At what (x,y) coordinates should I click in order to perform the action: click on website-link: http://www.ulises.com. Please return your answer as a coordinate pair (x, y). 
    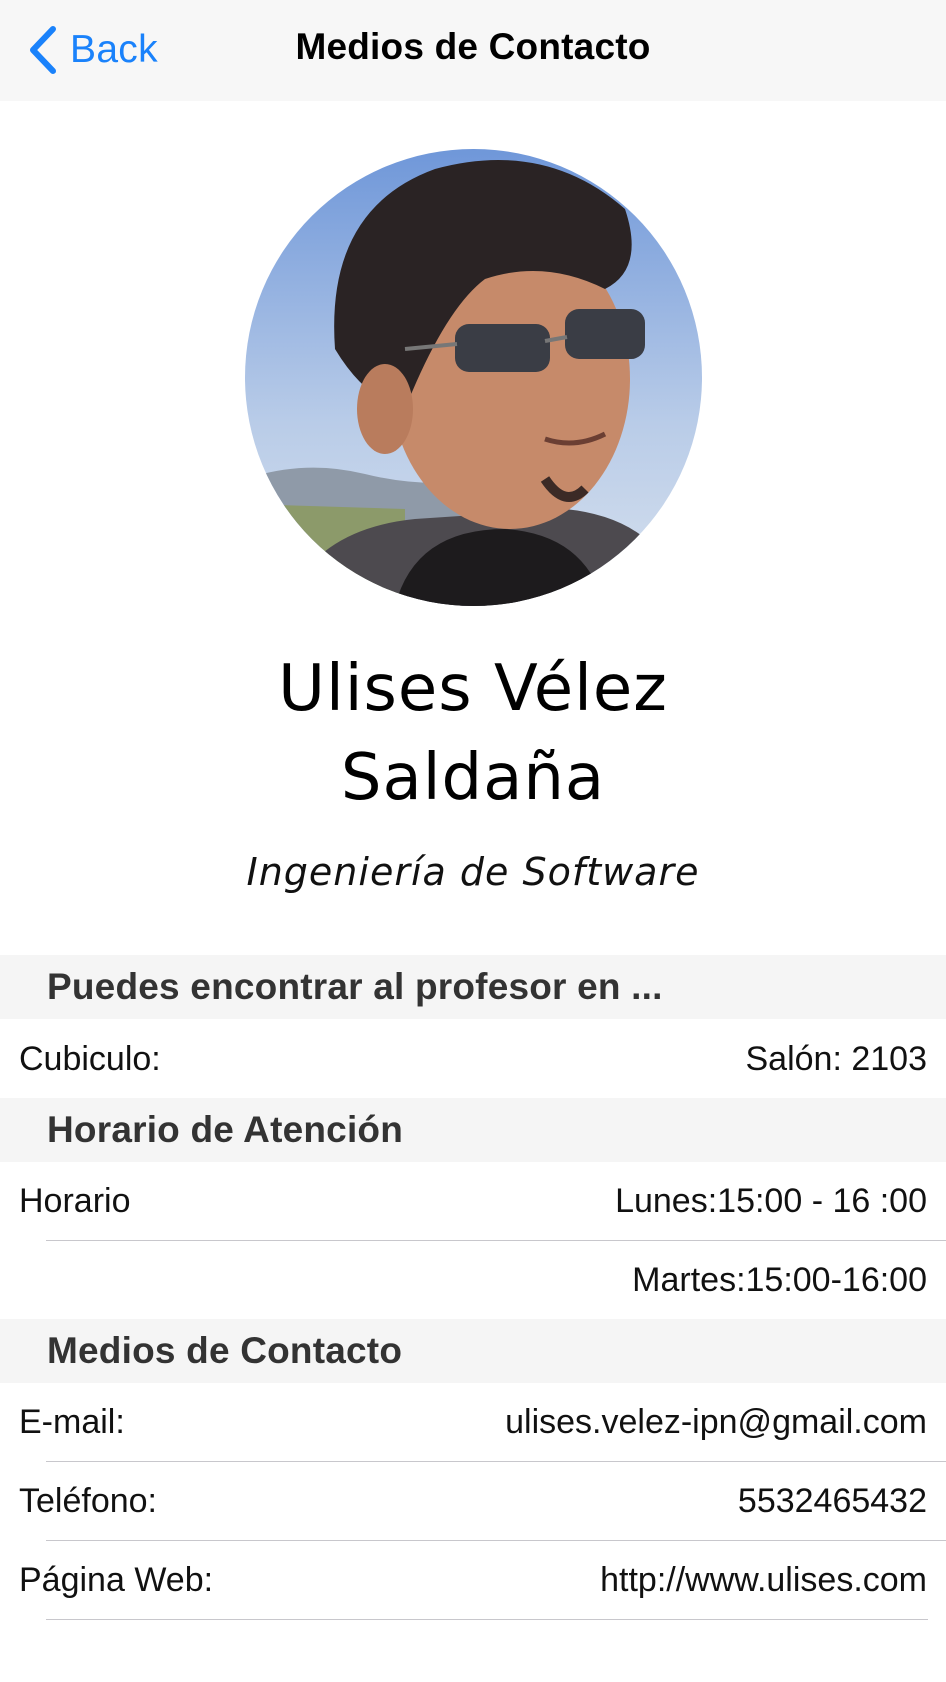
    Looking at the image, I should click on (763, 1580).